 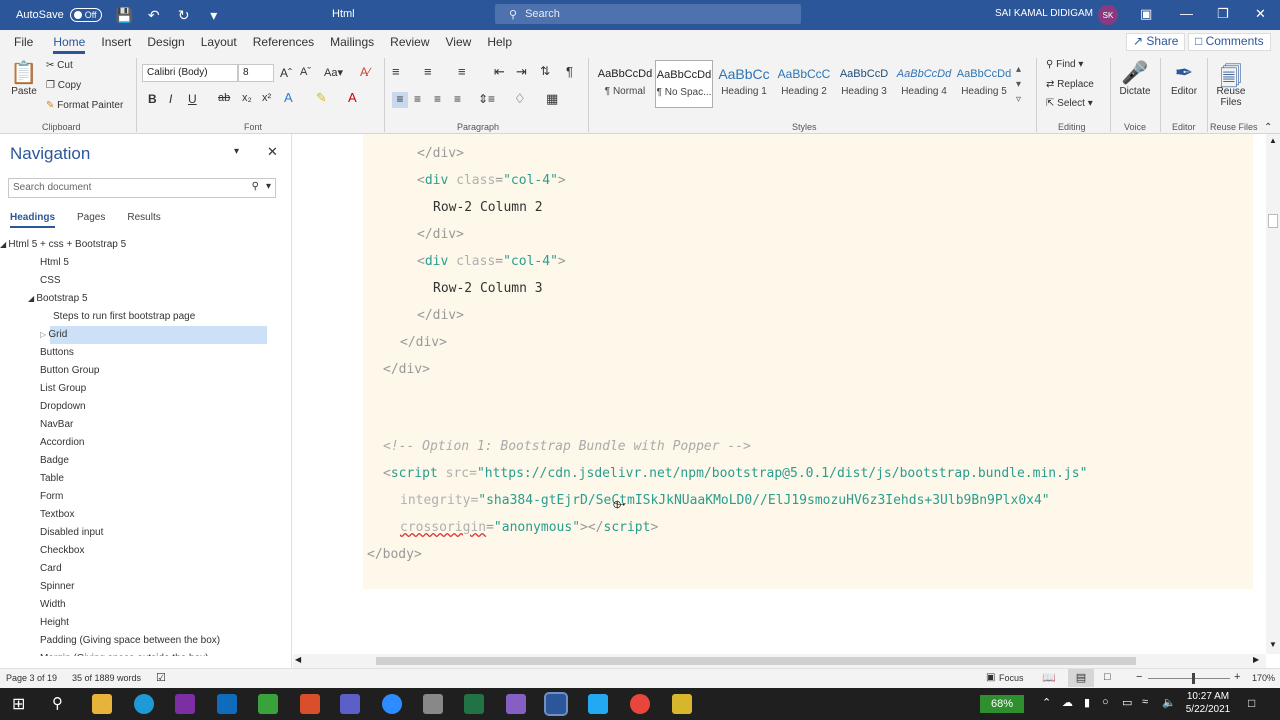 I want to click on heading-item: NavBar, so click(x=146, y=425).